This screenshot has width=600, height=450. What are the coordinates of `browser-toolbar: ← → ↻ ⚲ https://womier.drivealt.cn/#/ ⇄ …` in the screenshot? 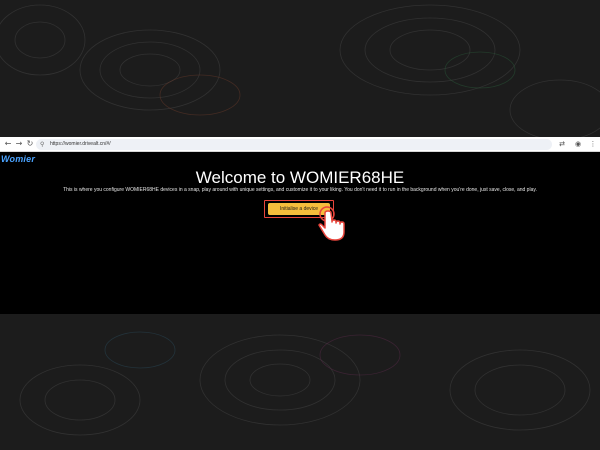 It's located at (300, 144).